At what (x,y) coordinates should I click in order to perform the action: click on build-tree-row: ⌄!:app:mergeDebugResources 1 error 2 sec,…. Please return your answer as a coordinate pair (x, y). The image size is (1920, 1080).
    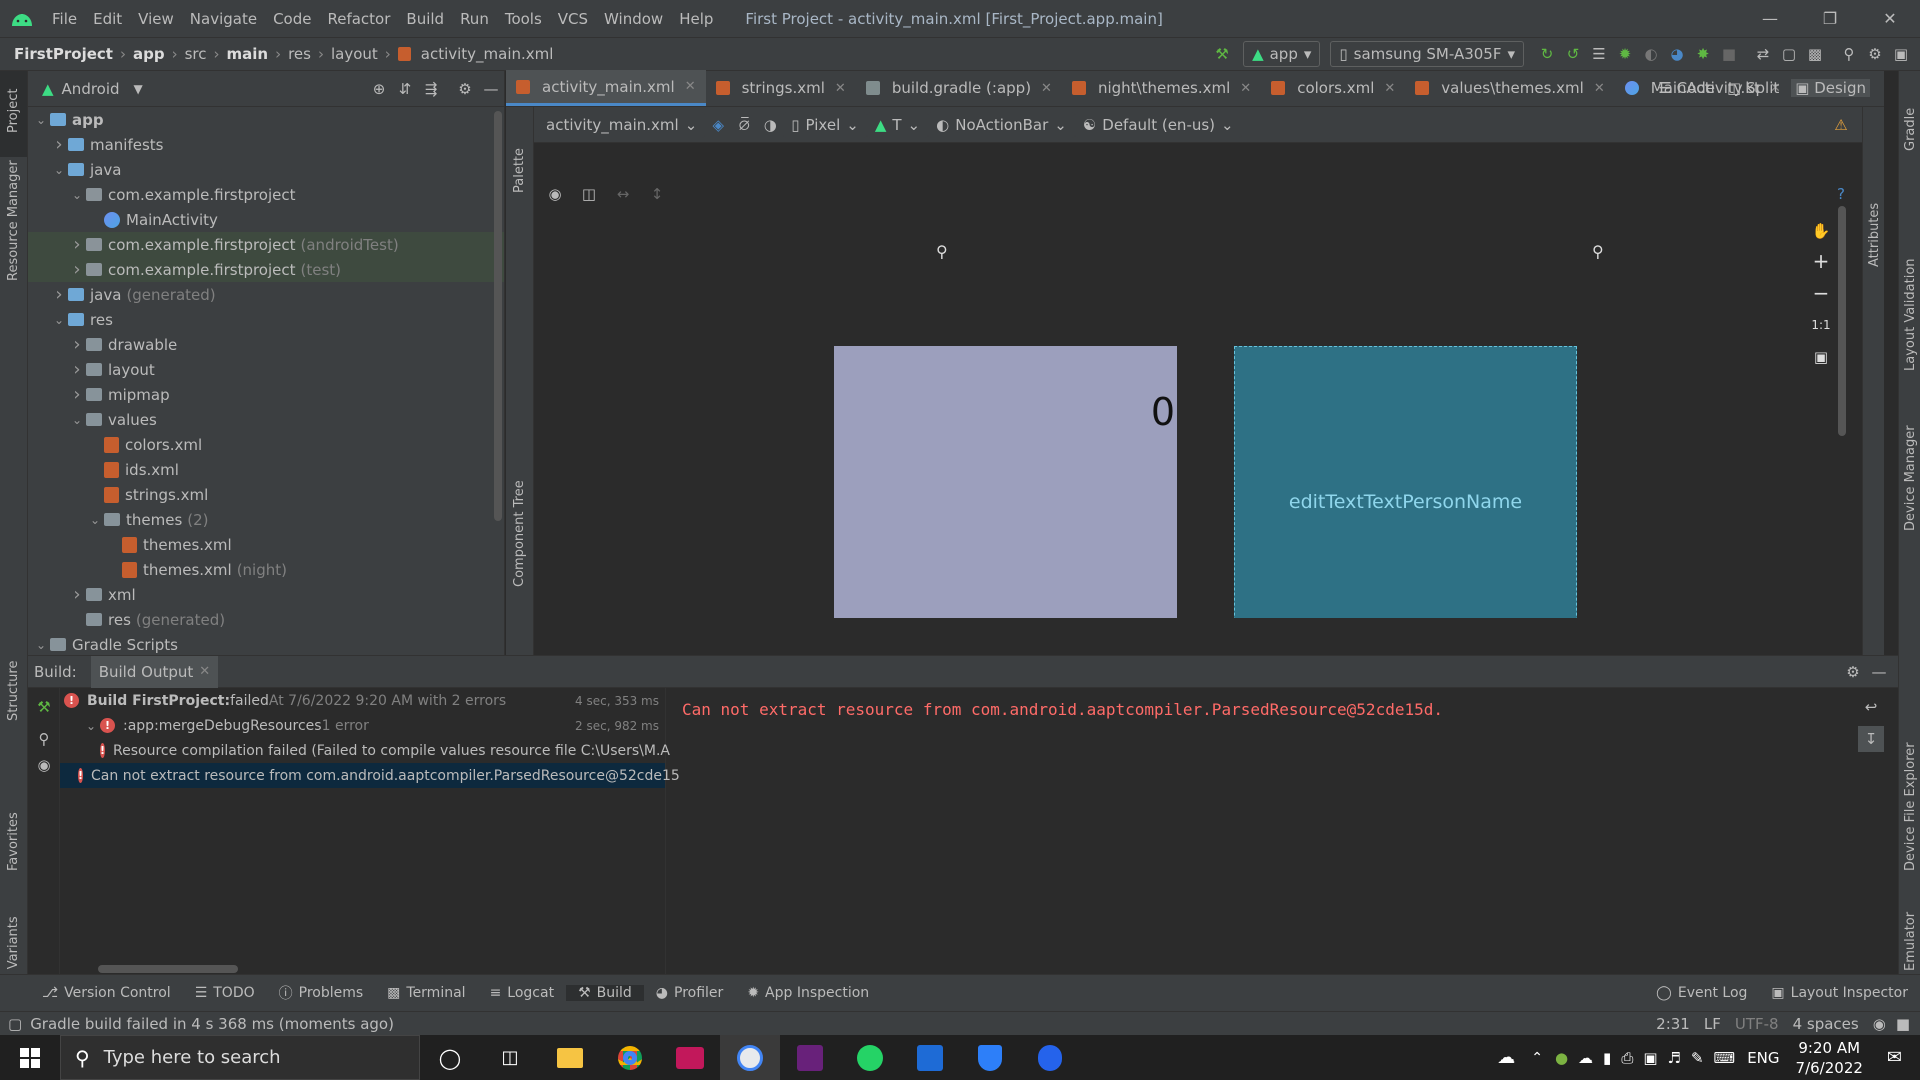
    Looking at the image, I should click on (362, 725).